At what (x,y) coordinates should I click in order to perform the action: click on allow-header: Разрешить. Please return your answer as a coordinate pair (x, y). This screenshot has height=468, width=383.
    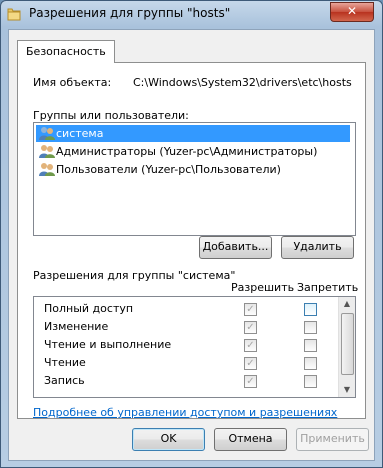
    Looking at the image, I should click on (263, 287).